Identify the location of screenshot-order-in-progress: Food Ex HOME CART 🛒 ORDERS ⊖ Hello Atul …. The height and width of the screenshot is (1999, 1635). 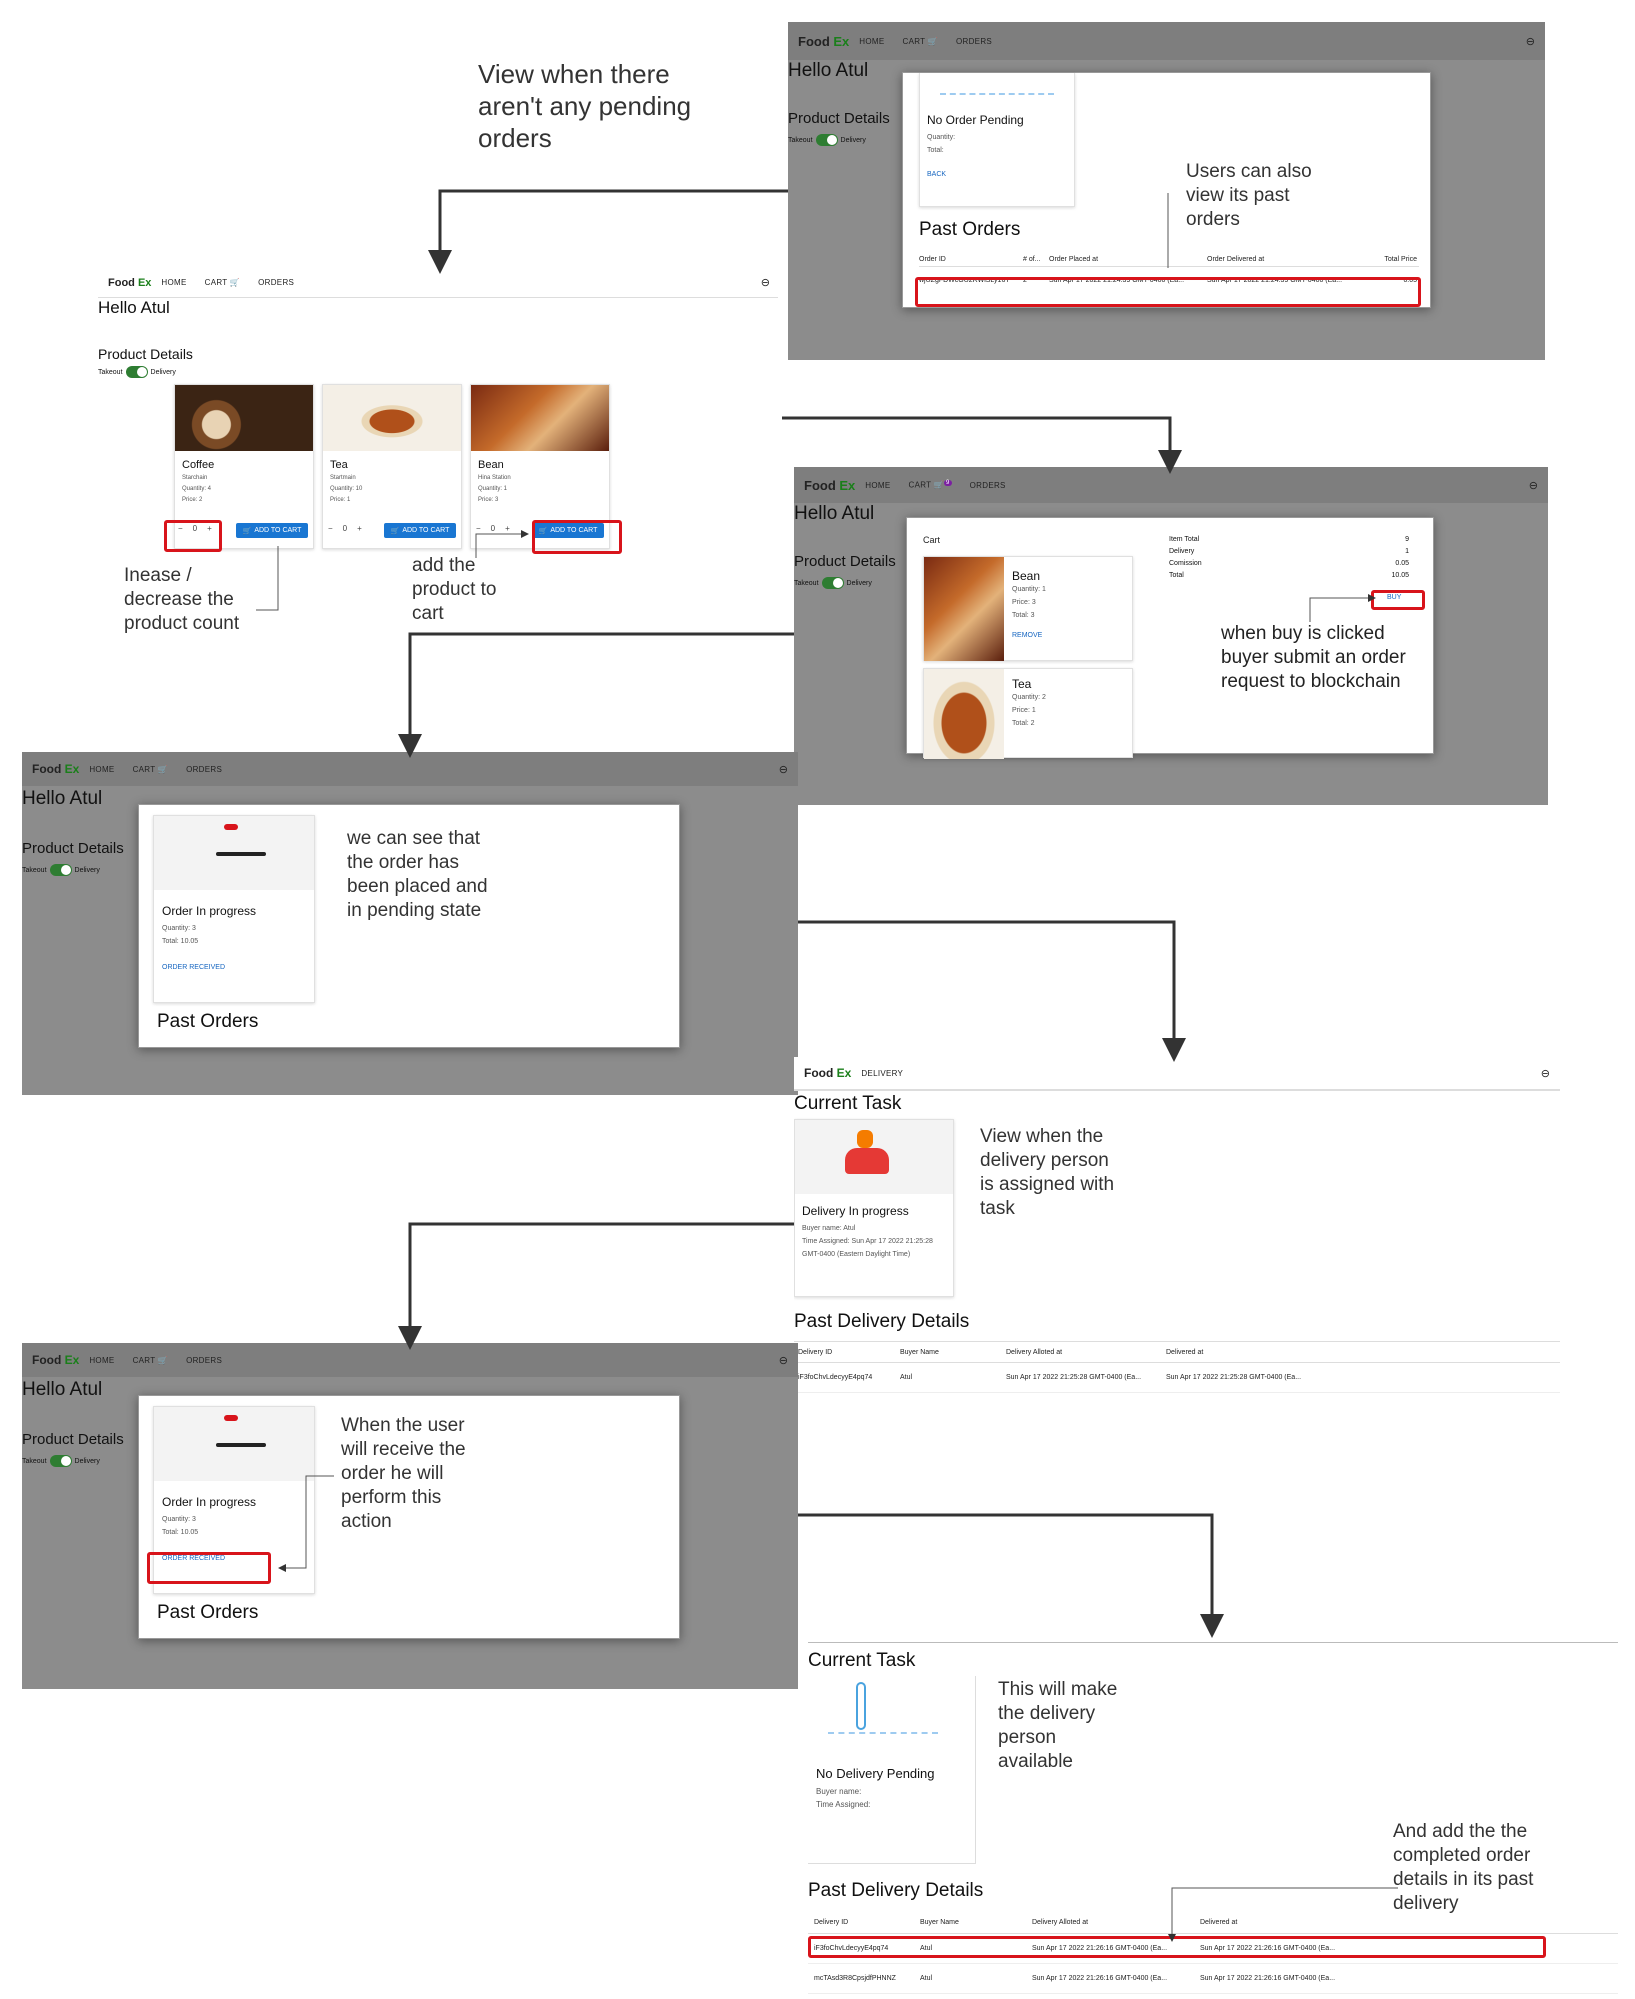
(410, 923).